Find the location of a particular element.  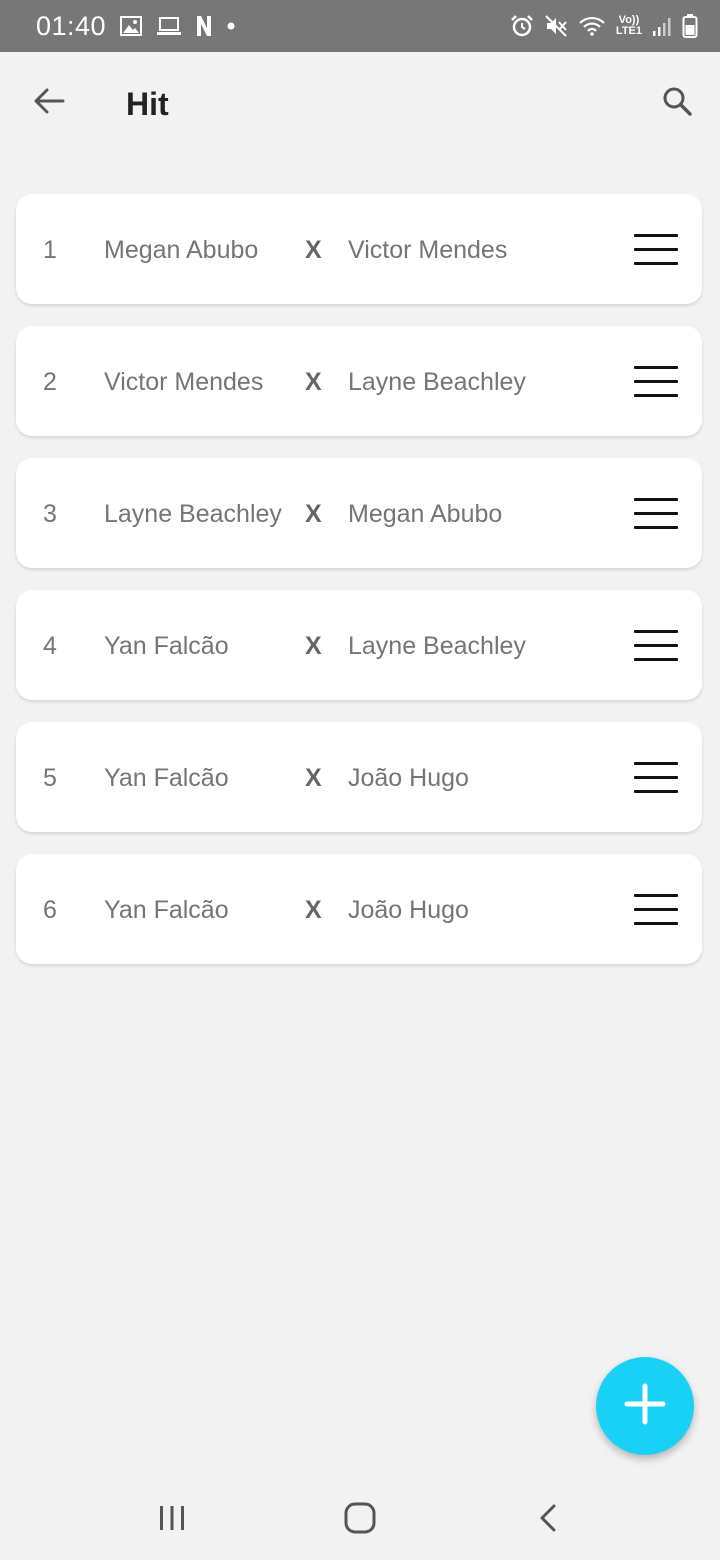

heat-card-6: 6 Yan Falcão X João Hugo is located at coordinates (359, 909).